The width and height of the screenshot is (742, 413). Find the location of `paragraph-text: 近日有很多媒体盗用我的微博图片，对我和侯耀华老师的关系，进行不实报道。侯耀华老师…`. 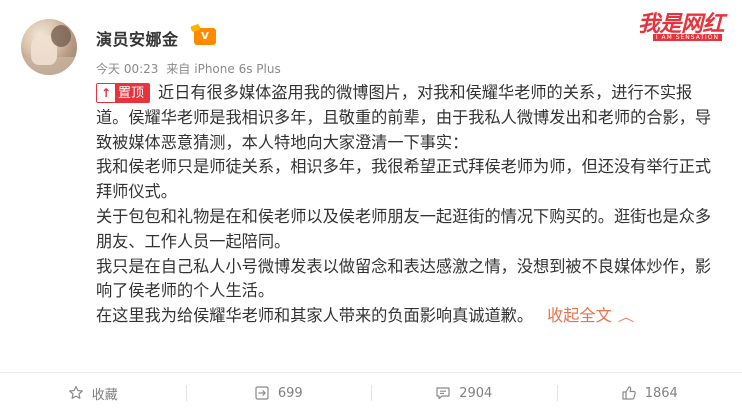

paragraph-text: 近日有很多媒体盗用我的微博图片，对我和侯耀华老师的关系，进行不实报道。侯耀华老师… is located at coordinates (404, 117).